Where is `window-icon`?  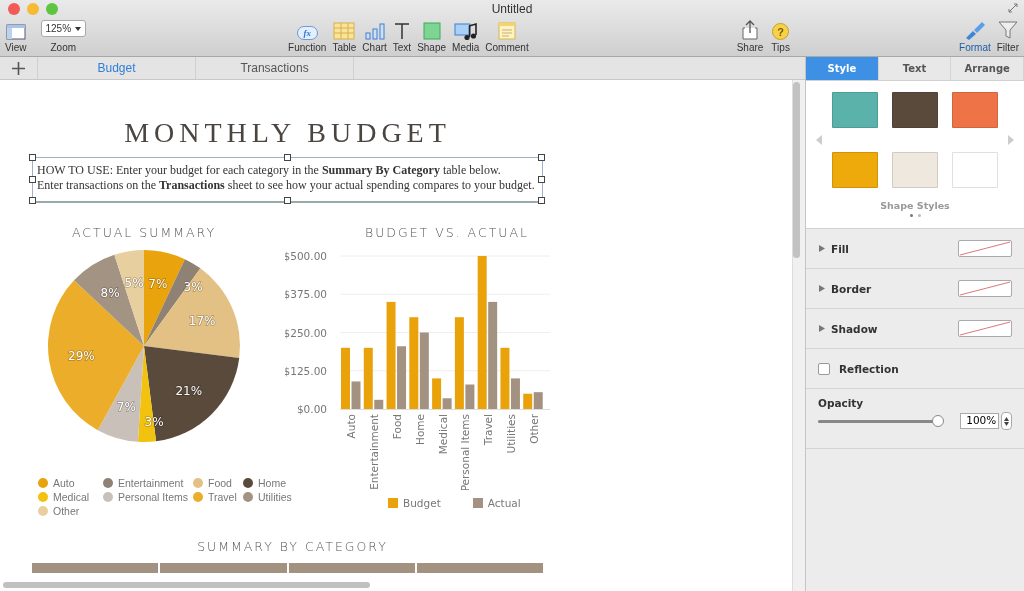 window-icon is located at coordinates (15, 32).